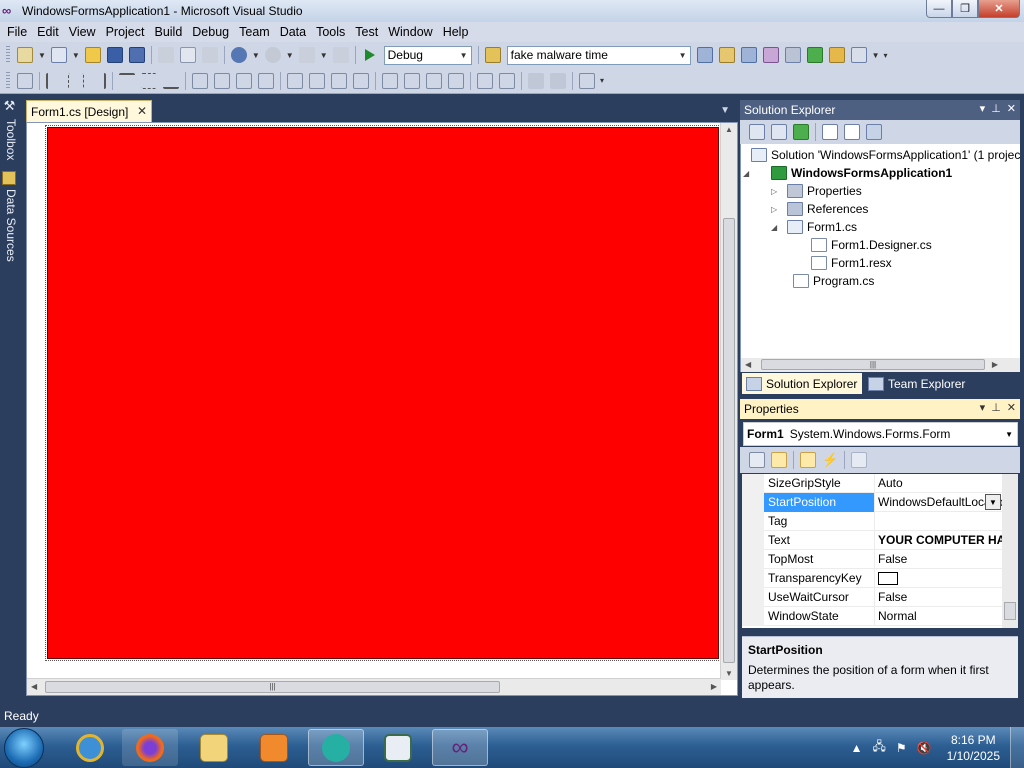 Image resolution: width=1024 pixels, height=768 pixels. I want to click on data-sources-tab: Data Sources, so click(10, 225).